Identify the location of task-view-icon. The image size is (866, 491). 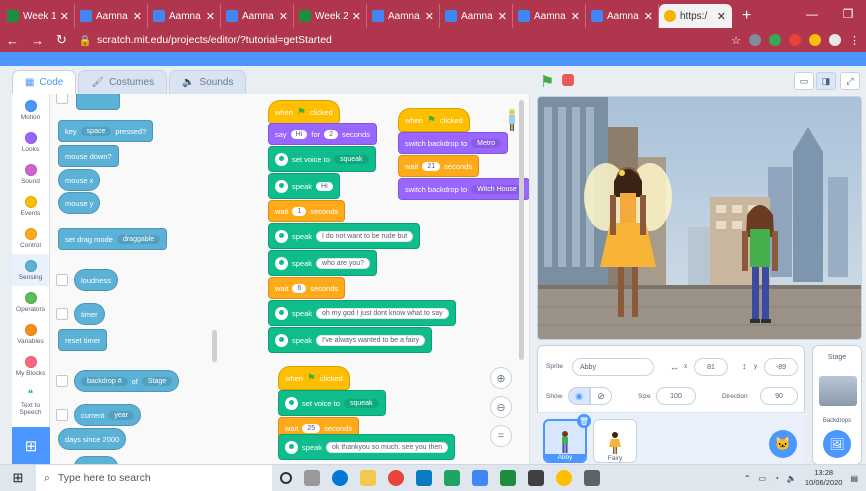
(312, 478).